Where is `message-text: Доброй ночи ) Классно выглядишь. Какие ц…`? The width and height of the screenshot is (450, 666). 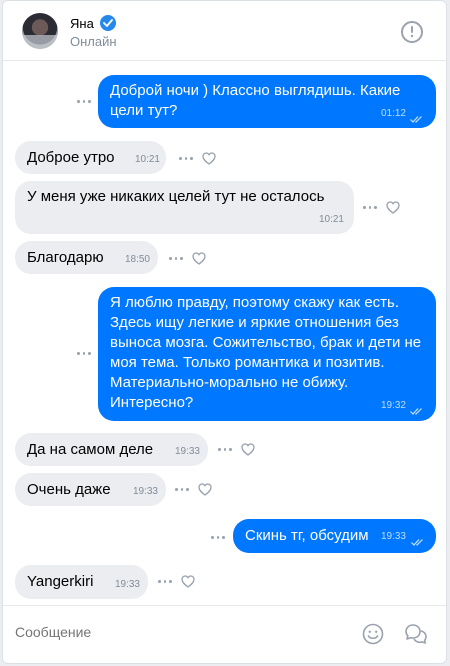
message-text: Доброй ночи ) Классно выглядишь. Какие ц… is located at coordinates (255, 100).